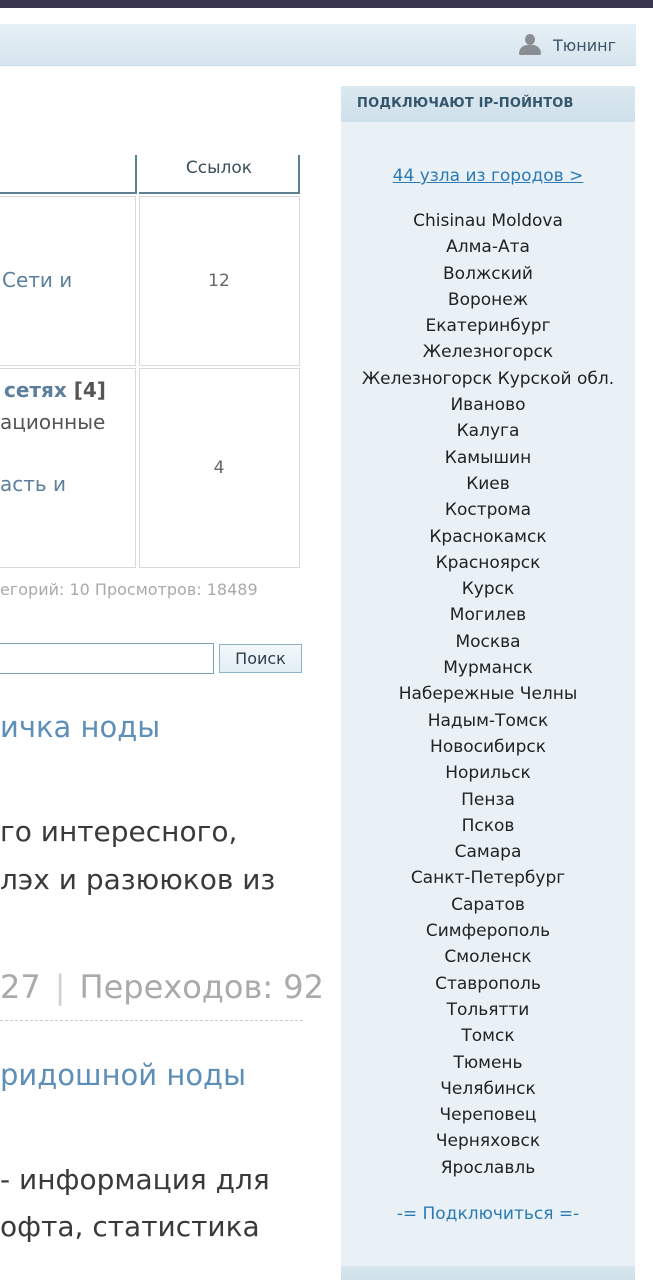 The width and height of the screenshot is (653, 1280). Describe the element at coordinates (123, 1075) in the screenshot. I see `article-title-2: ридошной ноды` at that location.